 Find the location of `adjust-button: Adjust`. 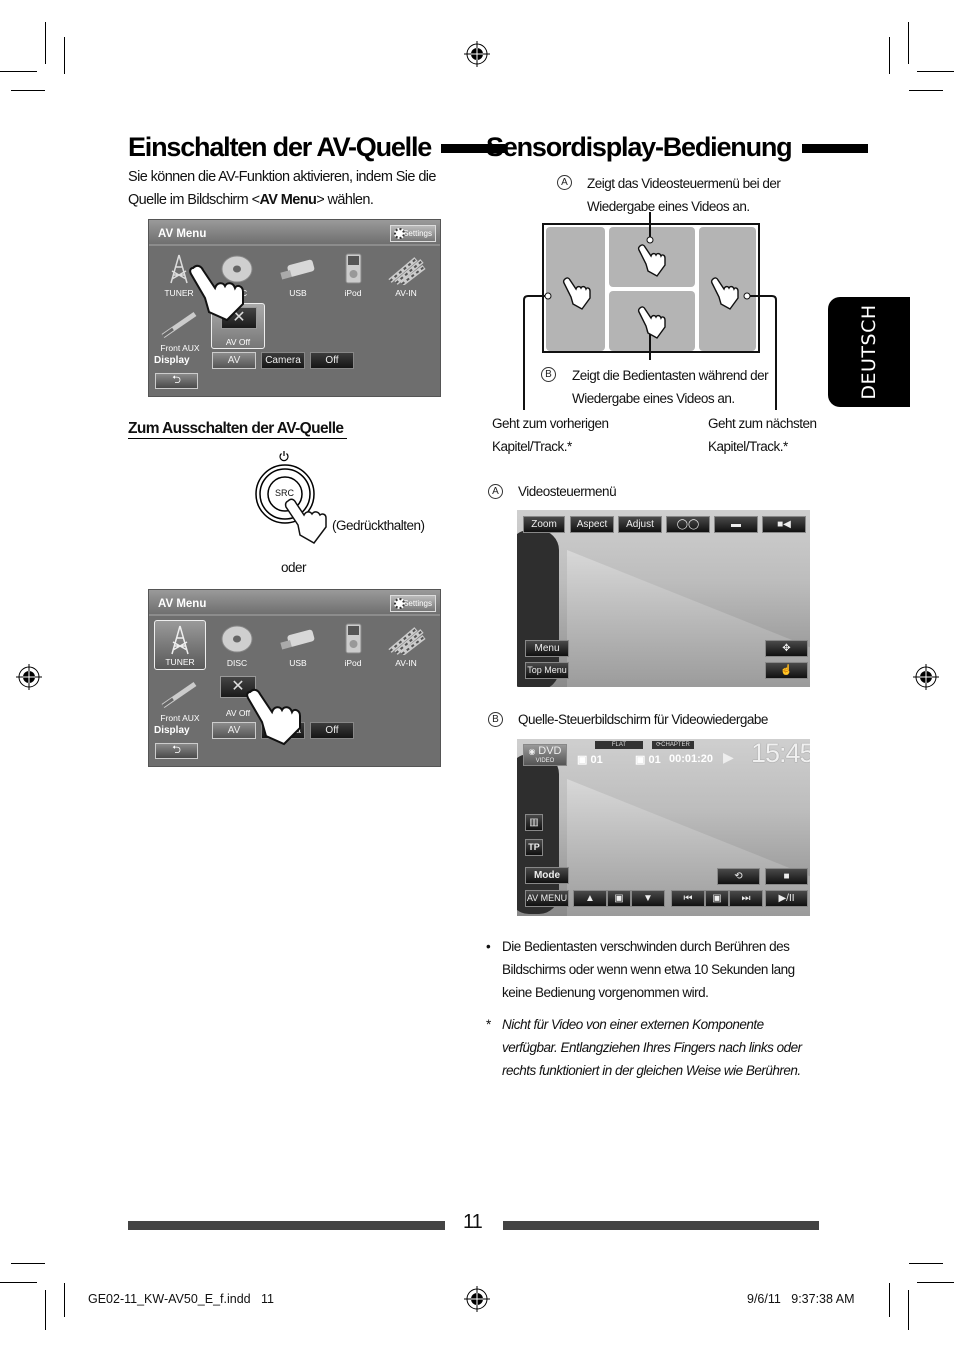

adjust-button: Adjust is located at coordinates (640, 524).